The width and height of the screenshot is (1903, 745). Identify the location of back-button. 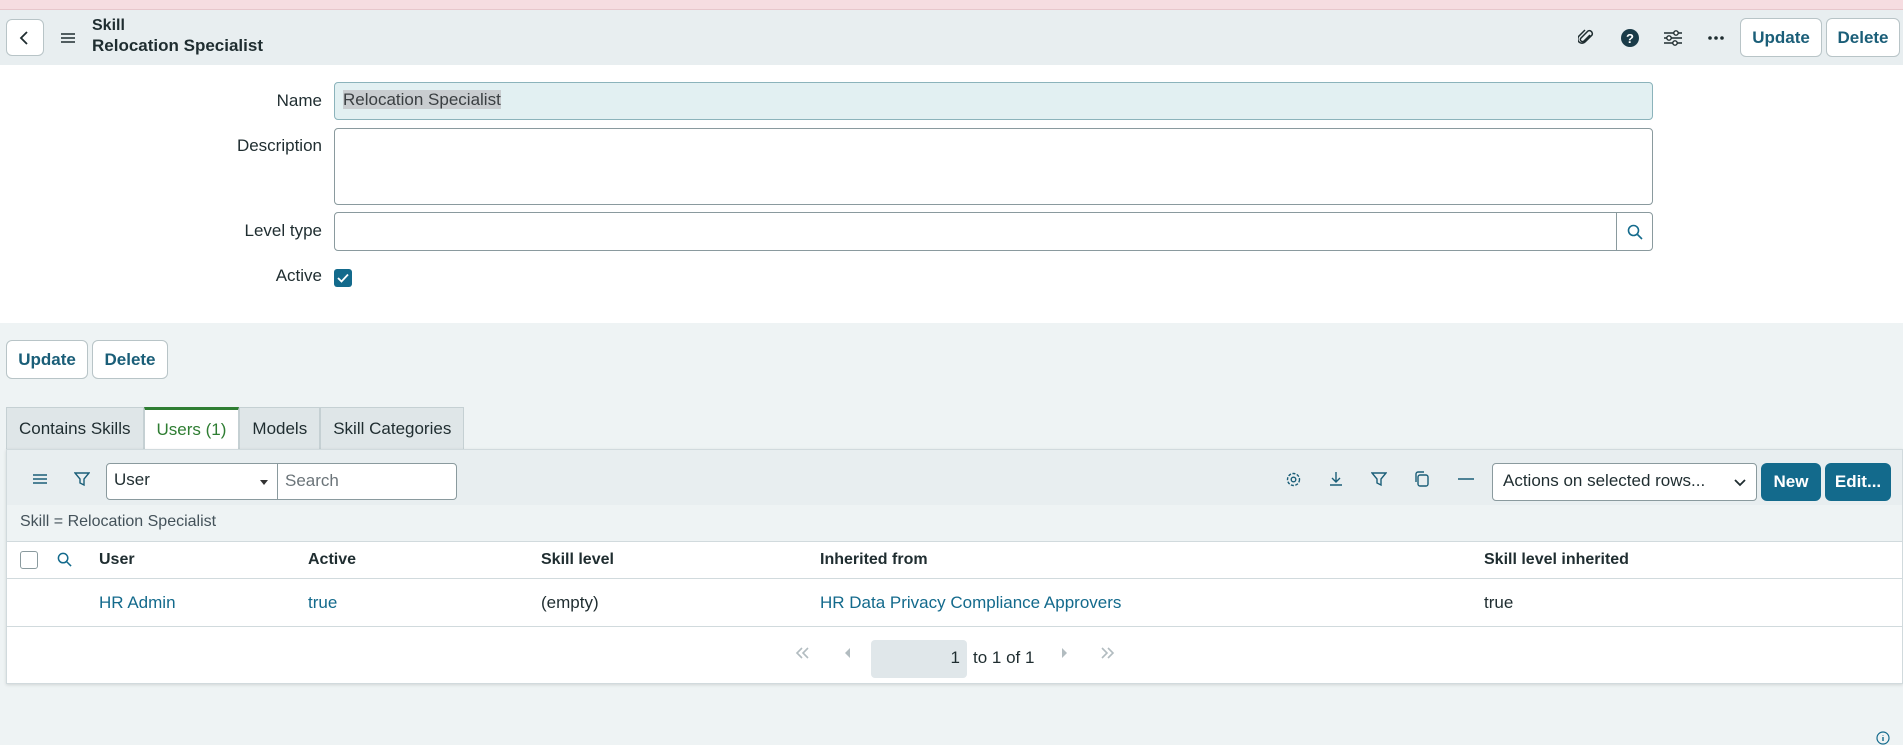
(25, 37).